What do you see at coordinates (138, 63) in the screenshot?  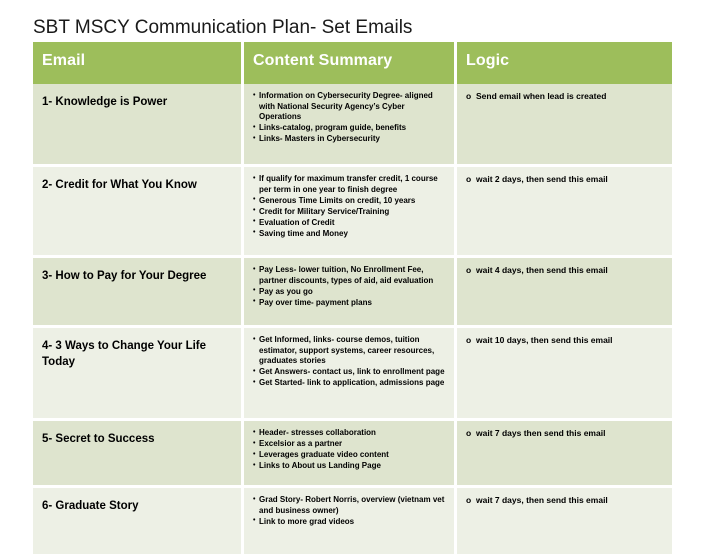 I see `column-header-email: Email` at bounding box center [138, 63].